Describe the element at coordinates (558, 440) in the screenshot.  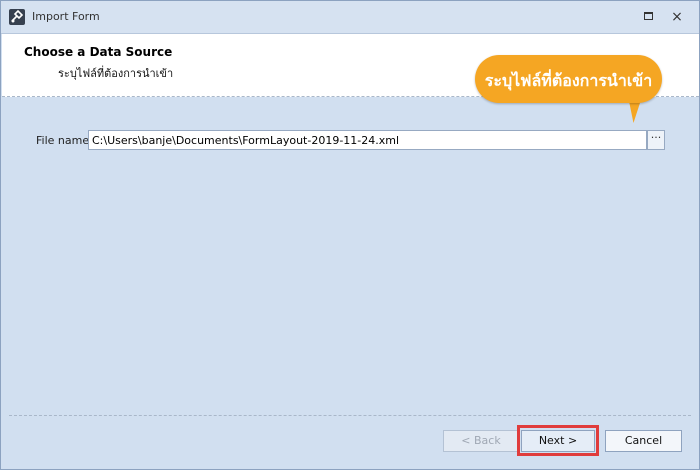
I see `next-button-highlight` at that location.